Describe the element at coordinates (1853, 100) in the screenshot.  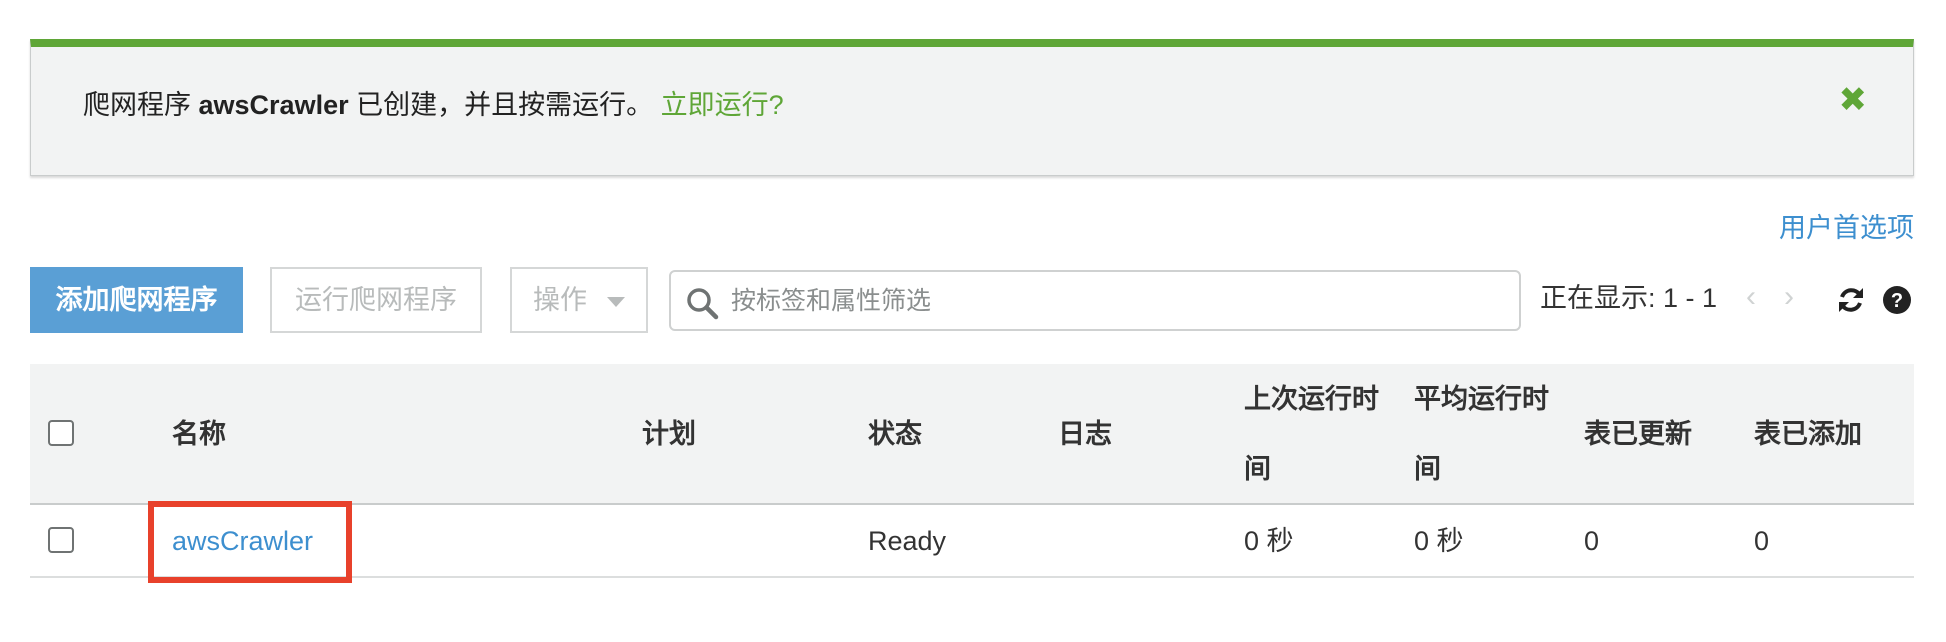
I see `close-icon: ✖` at that location.